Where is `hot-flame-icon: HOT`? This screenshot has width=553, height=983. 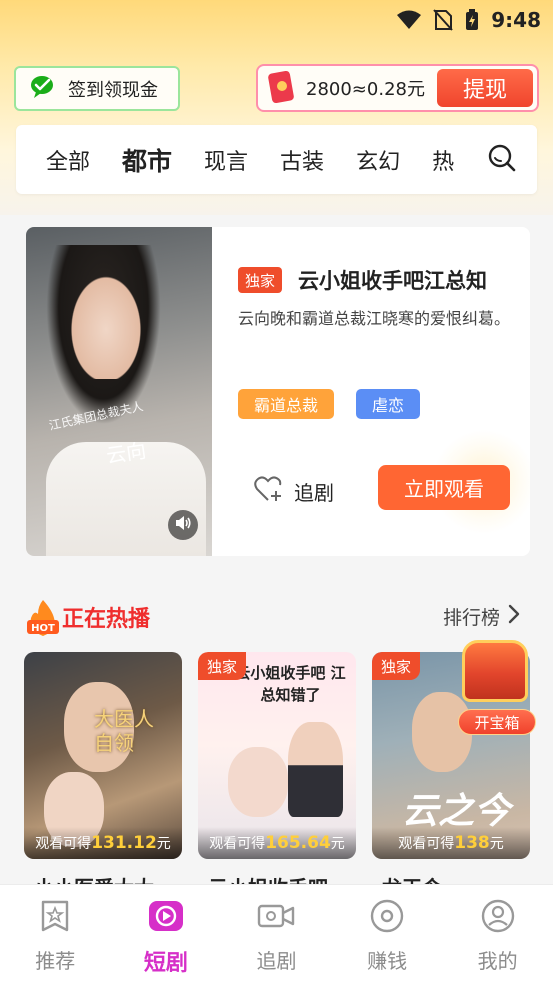
hot-flame-icon: HOT is located at coordinates (43, 620).